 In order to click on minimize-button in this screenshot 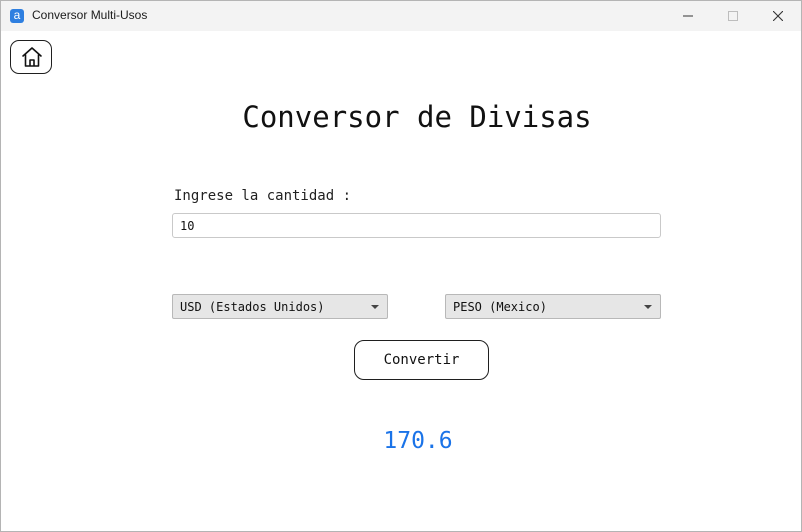, I will do `click(688, 16)`.